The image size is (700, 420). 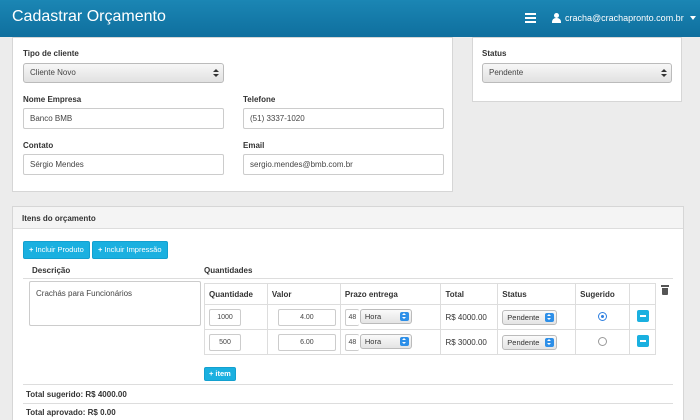 What do you see at coordinates (343, 118) in the screenshot?
I see `telefone-input: (51) 3337-1020` at bounding box center [343, 118].